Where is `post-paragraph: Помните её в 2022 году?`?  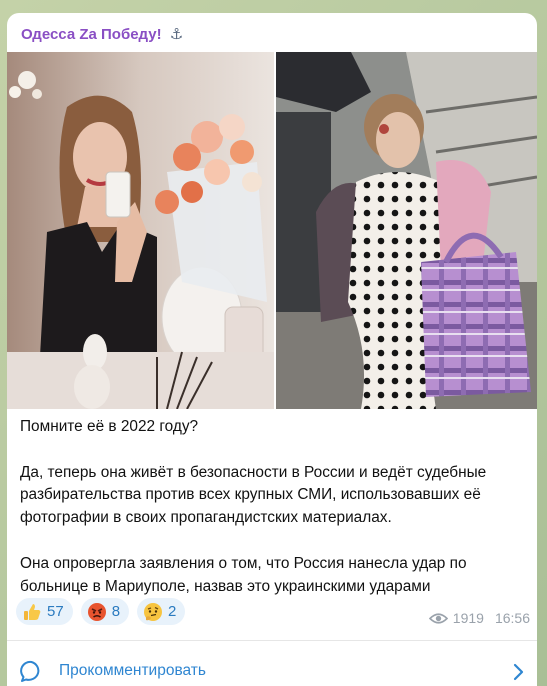
post-paragraph: Помните её в 2022 году? is located at coordinates (109, 426).